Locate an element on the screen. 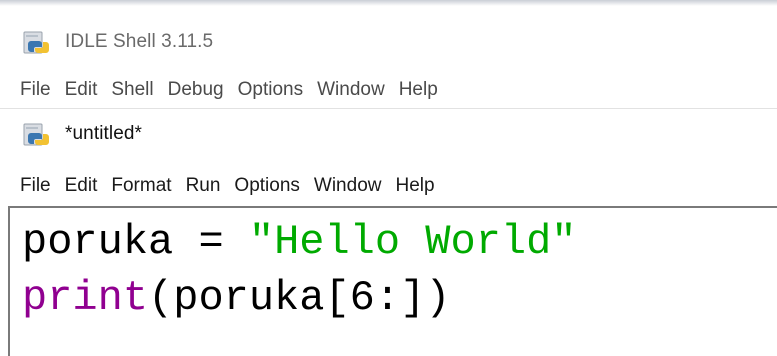 Image resolution: width=777 pixels, height=356 pixels. editor-menu-bar: File Edit Format Run Options Window Help is located at coordinates (388, 186).